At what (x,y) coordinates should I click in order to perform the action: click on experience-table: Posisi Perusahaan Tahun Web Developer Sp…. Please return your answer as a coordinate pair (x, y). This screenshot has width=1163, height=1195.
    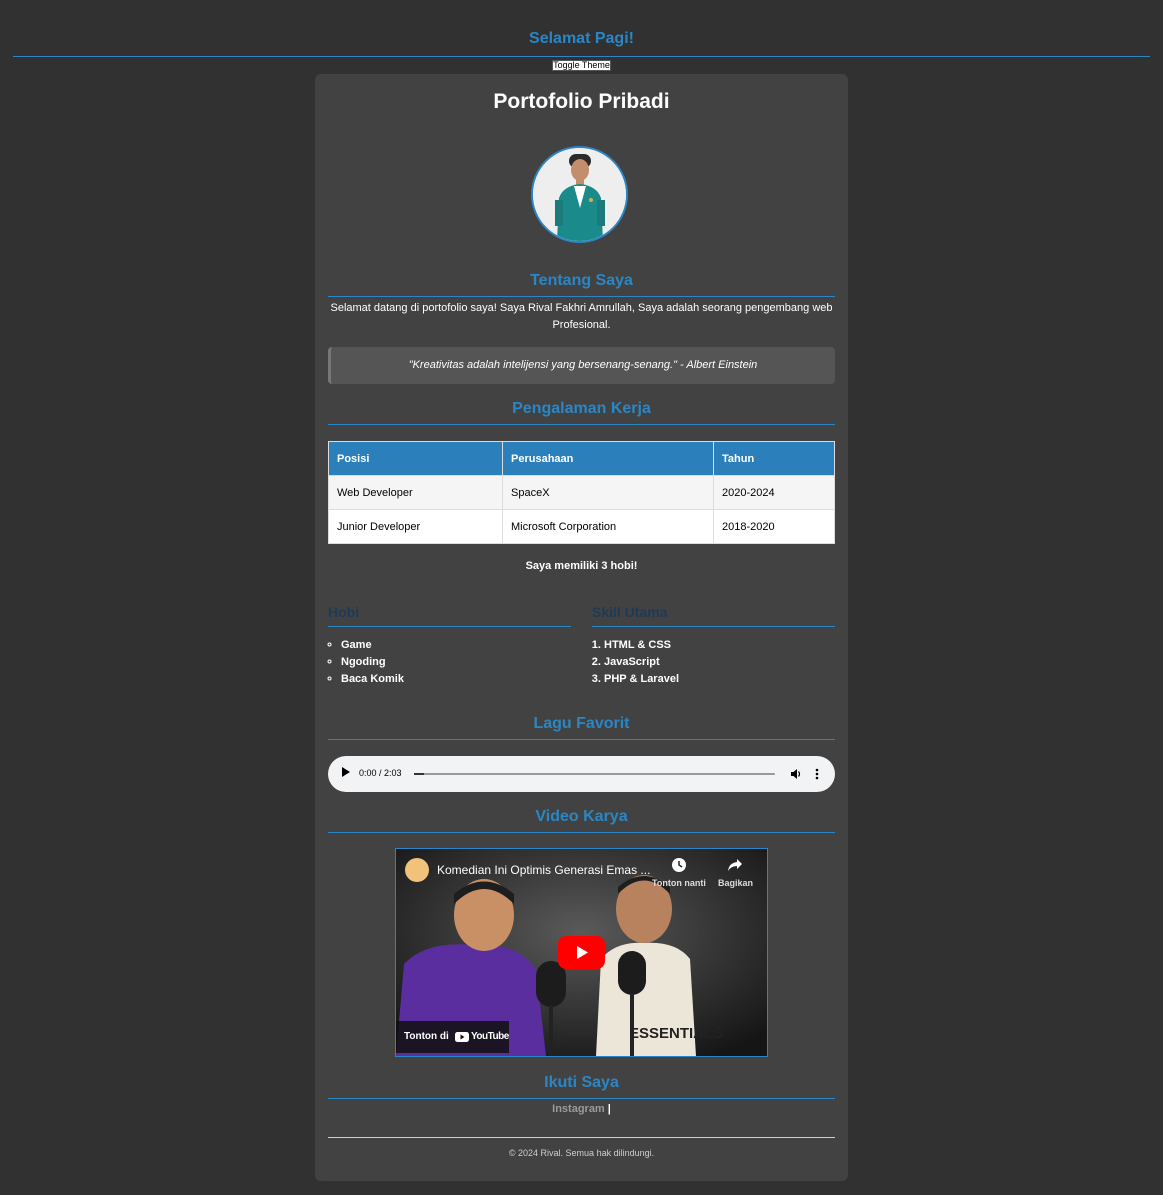
    Looking at the image, I should click on (581, 492).